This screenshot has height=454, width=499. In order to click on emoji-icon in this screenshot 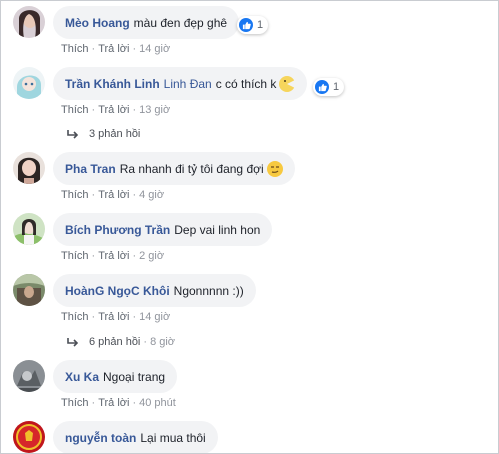, I will do `click(287, 83)`.